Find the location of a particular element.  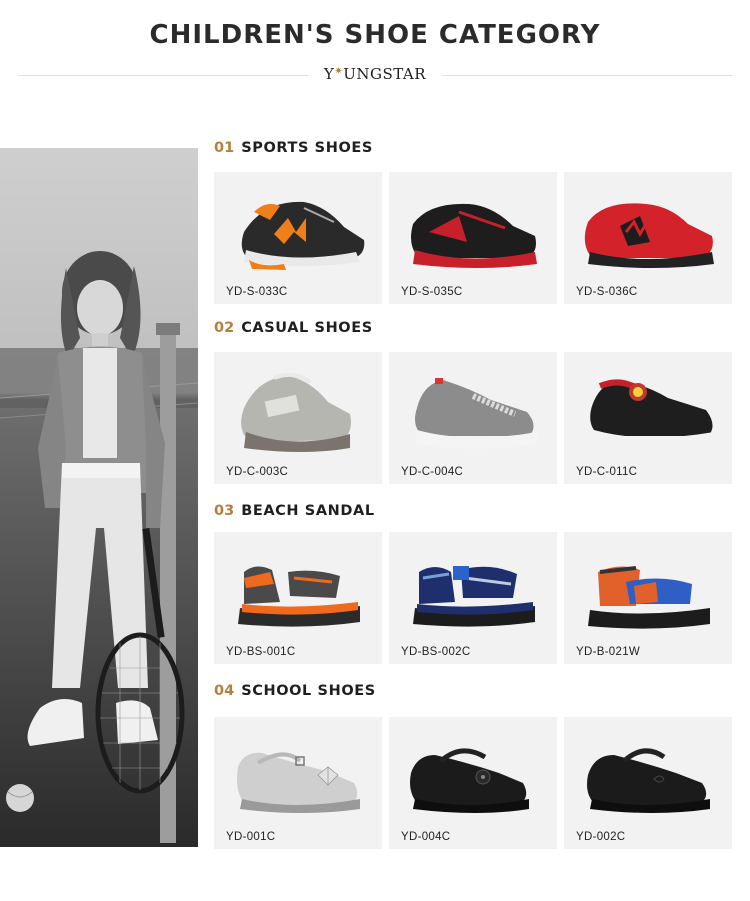

product-code: YD-S-035C is located at coordinates (432, 292).